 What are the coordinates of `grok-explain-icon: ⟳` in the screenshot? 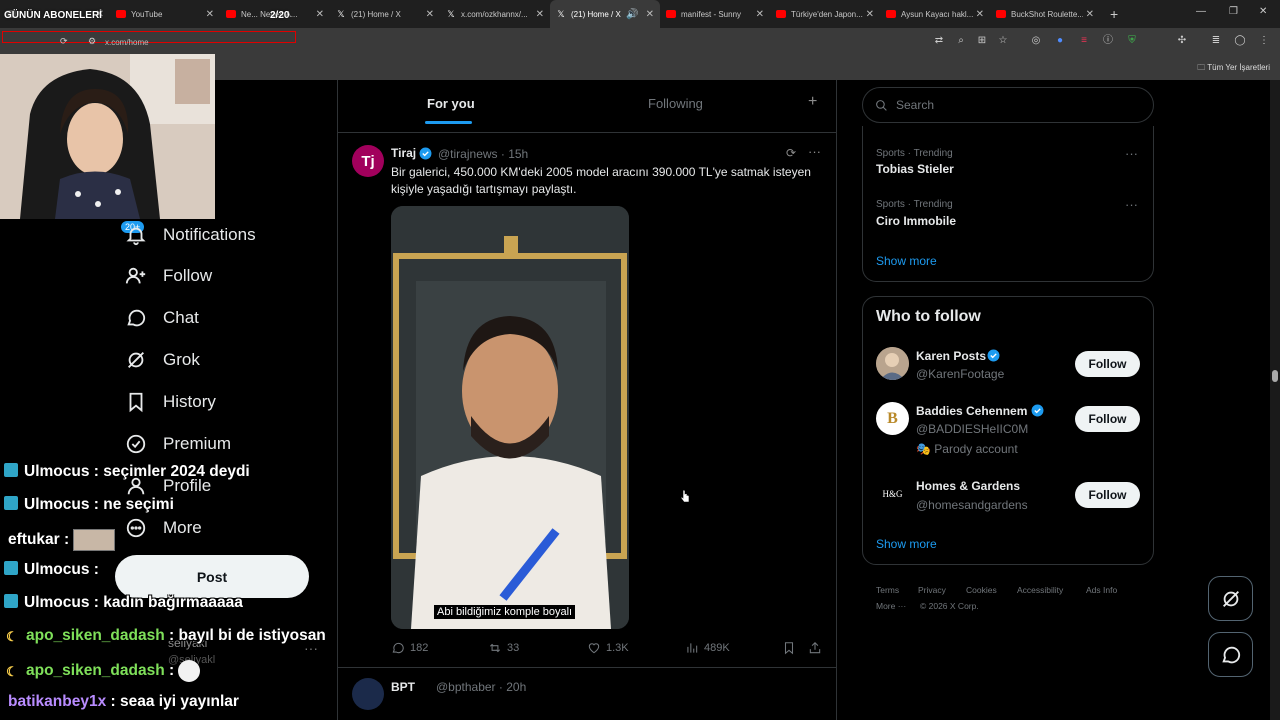 It's located at (791, 153).